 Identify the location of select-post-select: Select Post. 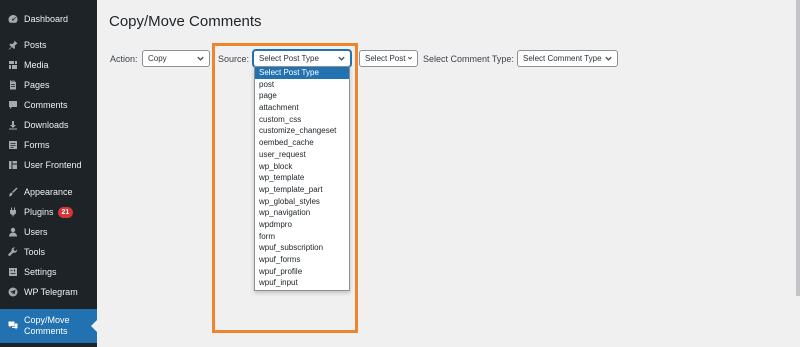
(388, 58).